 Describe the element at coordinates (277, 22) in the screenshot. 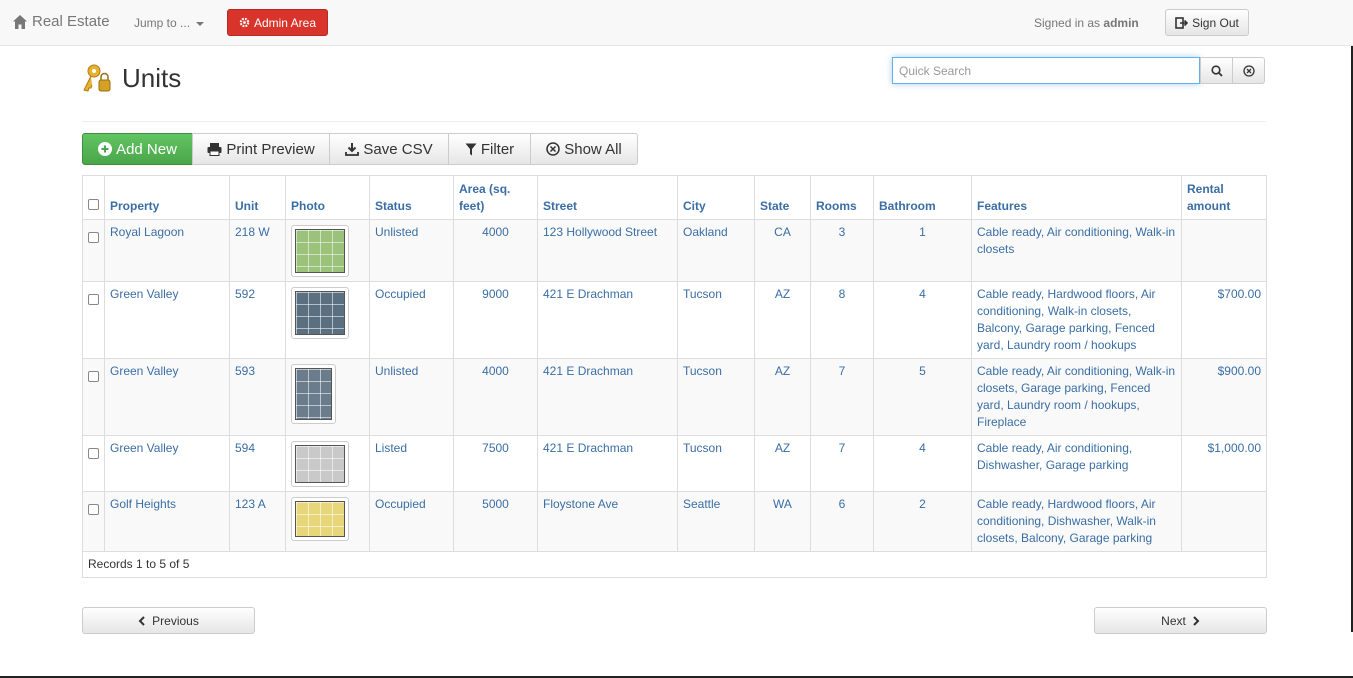

I see `admin-area-button: Admin Area` at that location.